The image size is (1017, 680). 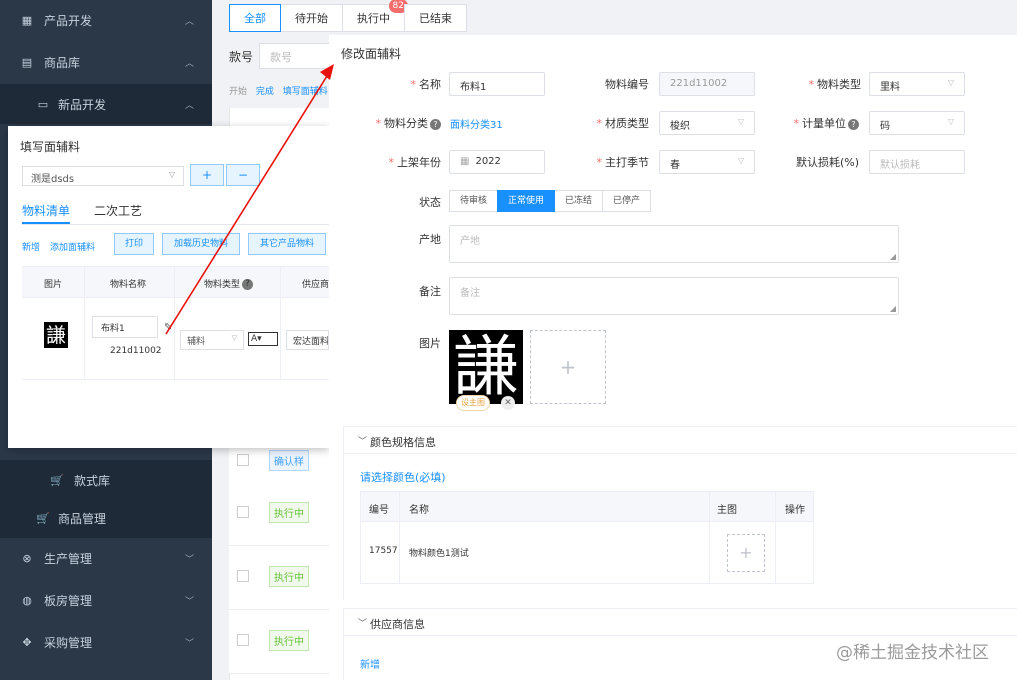 I want to click on status-segmented-control: 待审核 正常使用 已冻结 已停产, so click(x=550, y=201).